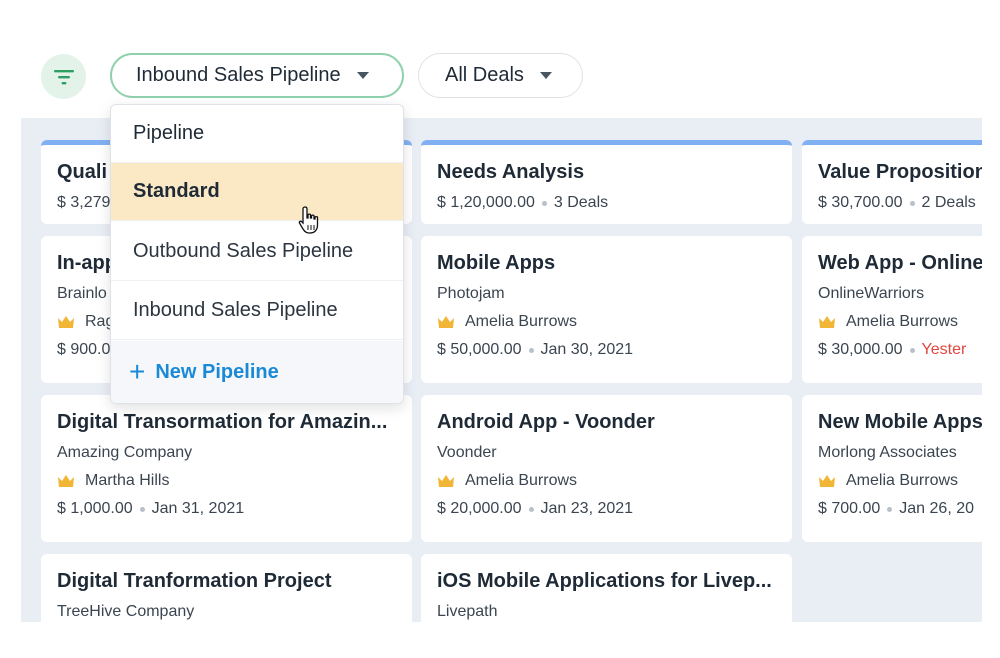  What do you see at coordinates (479, 508) in the screenshot?
I see `deal-amount: $ 20,000.00` at bounding box center [479, 508].